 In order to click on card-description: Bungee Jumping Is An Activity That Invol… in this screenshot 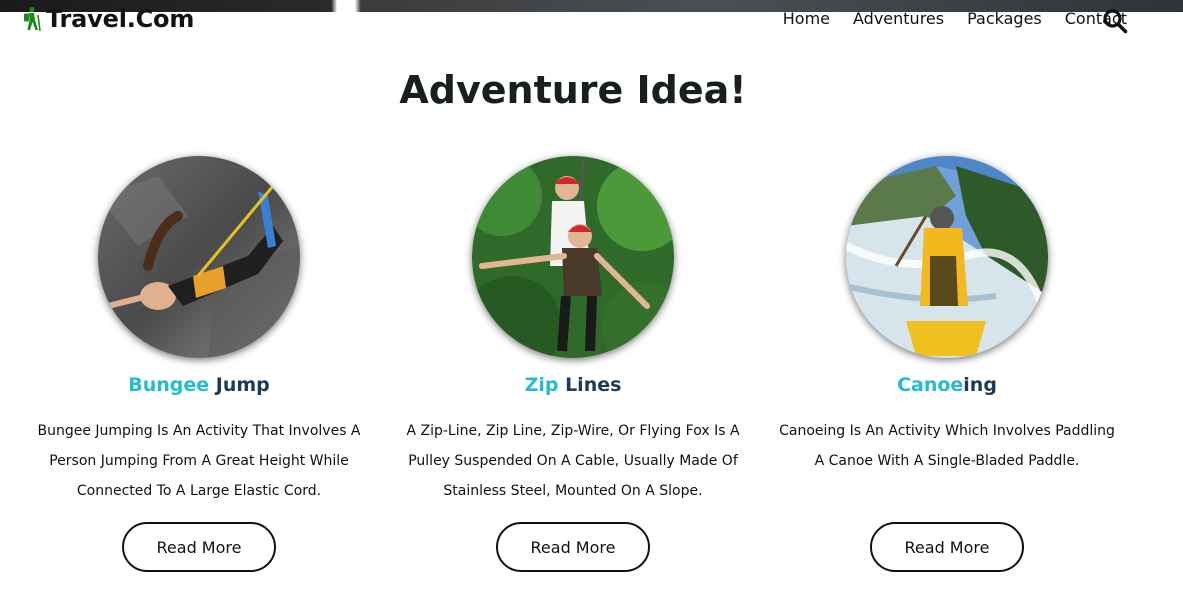, I will do `click(199, 461)`.